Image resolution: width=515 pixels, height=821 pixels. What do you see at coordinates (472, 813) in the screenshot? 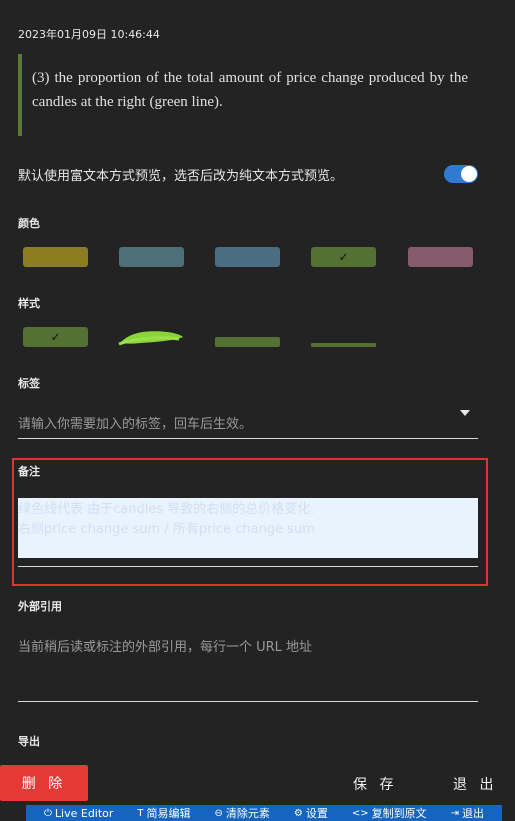
I see `exit-toolbar-label: 退出` at bounding box center [472, 813].